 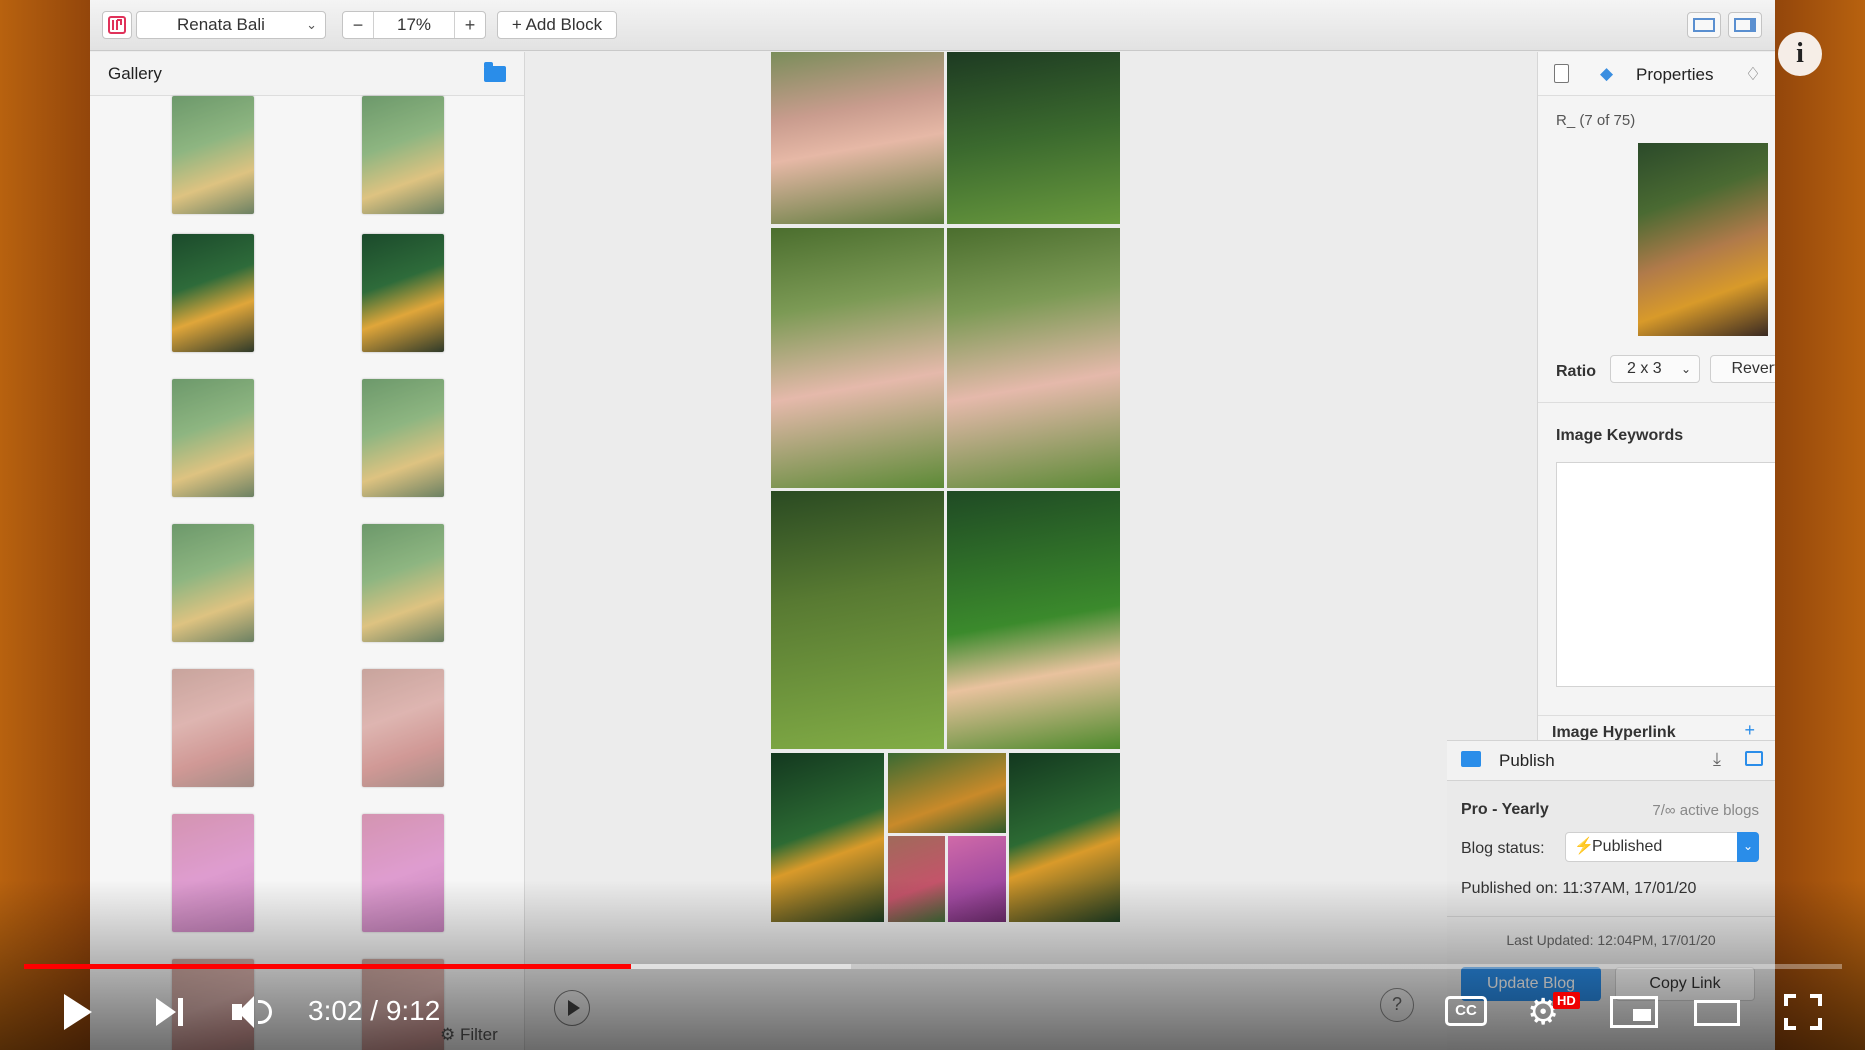 What do you see at coordinates (1705, 810) in the screenshot?
I see `active-blogs: 7/∞ active blogs` at bounding box center [1705, 810].